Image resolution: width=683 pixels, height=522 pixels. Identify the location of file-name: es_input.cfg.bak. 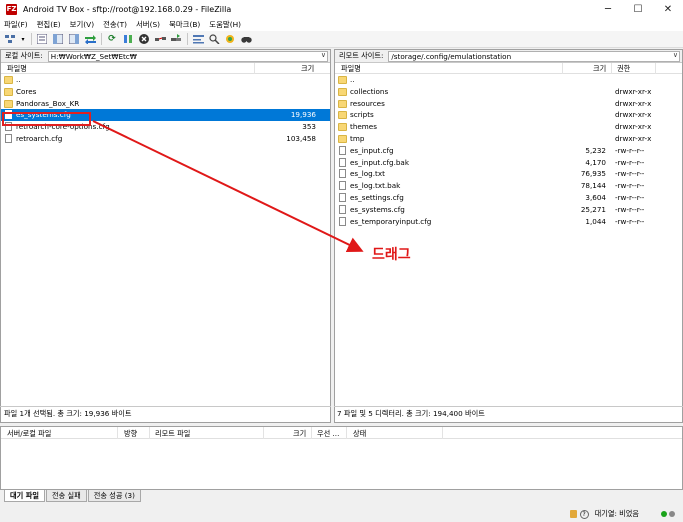
(379, 162).